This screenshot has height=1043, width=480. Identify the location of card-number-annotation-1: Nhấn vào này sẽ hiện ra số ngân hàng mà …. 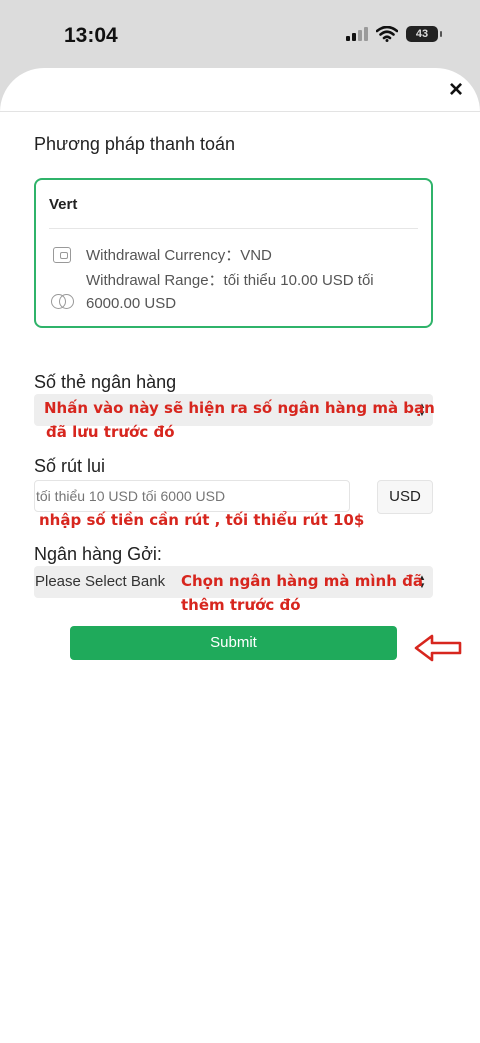
(239, 408).